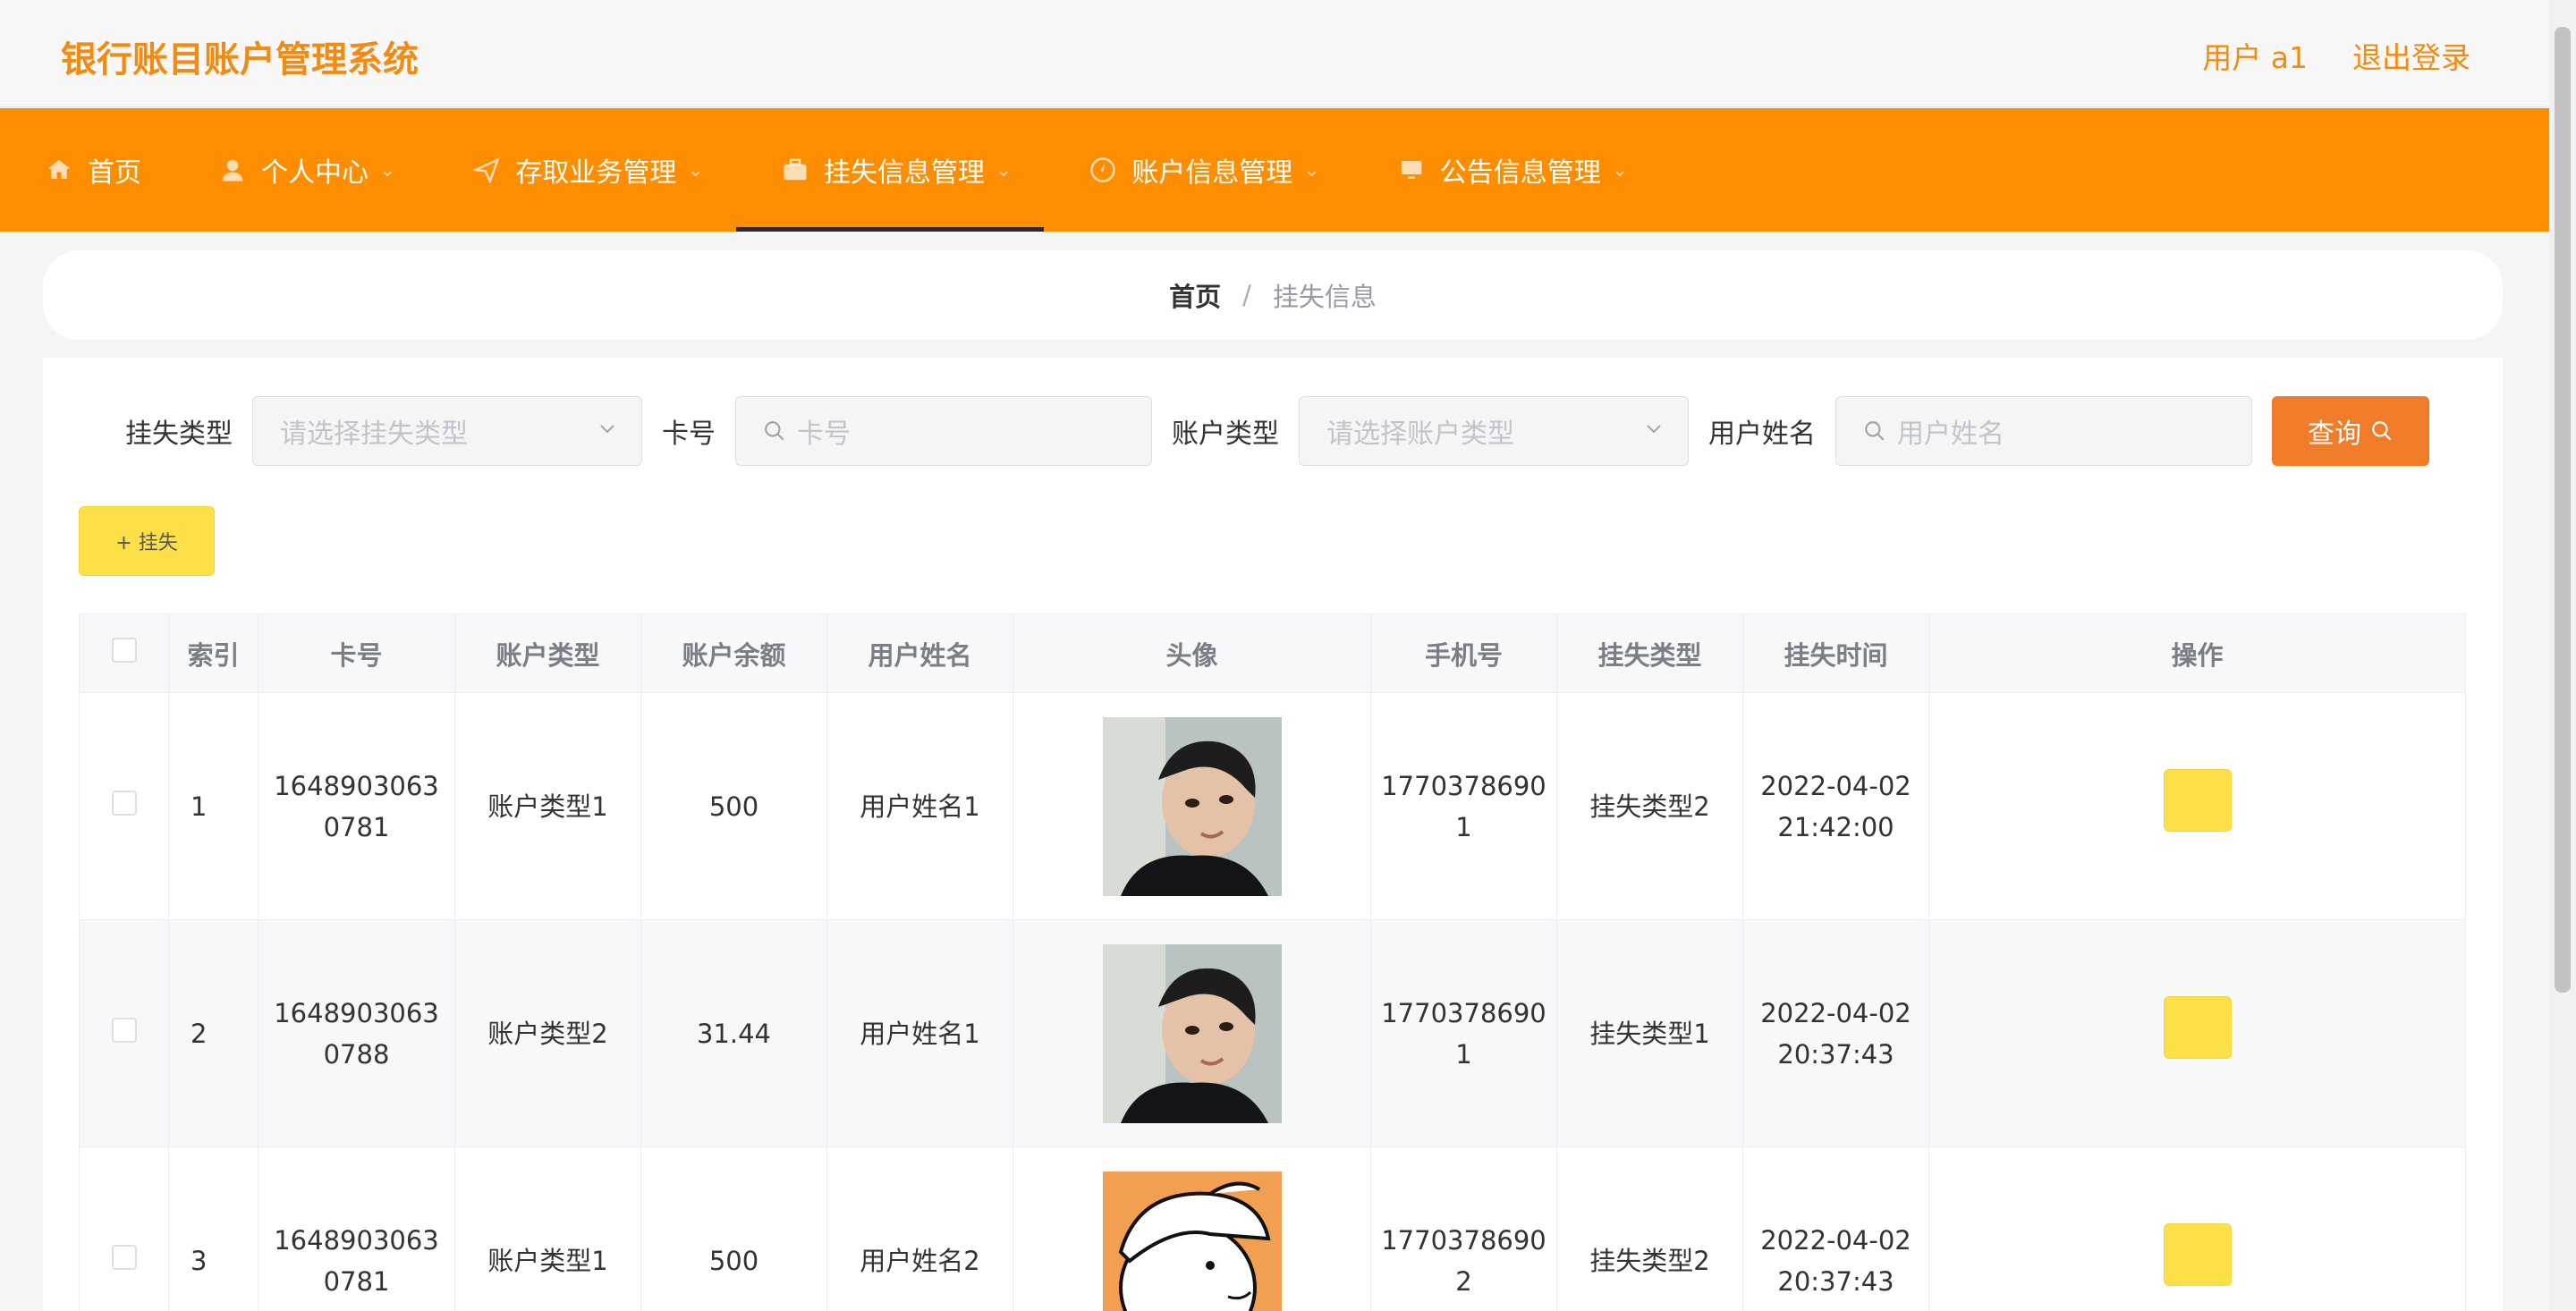  Describe the element at coordinates (87, 170) in the screenshot. I see `nav-item-home: 首页` at that location.